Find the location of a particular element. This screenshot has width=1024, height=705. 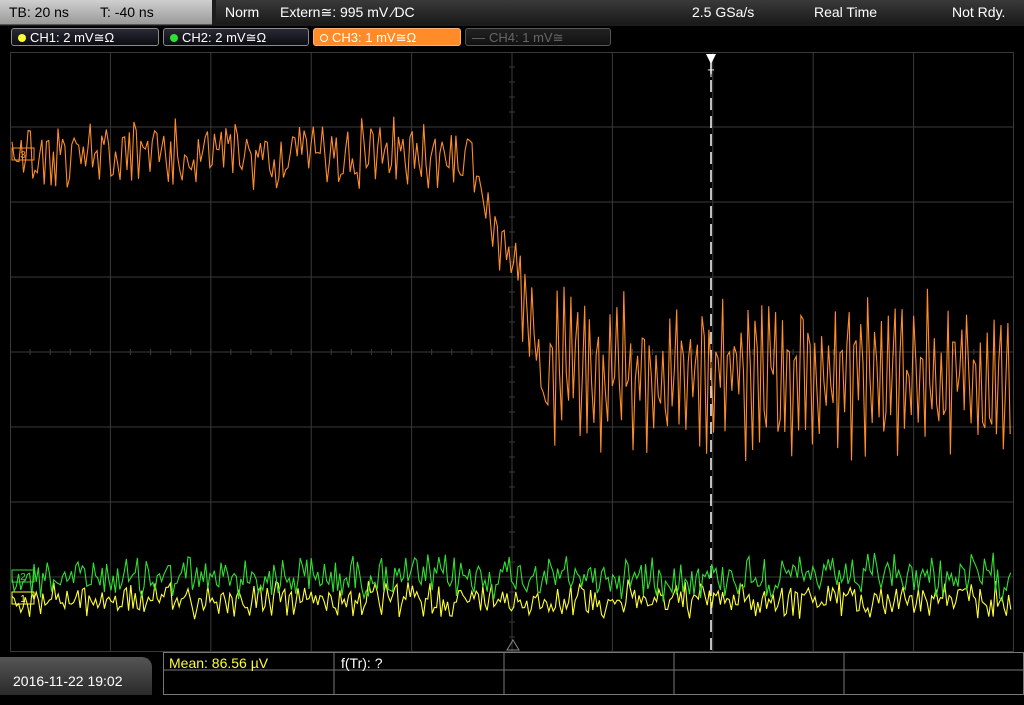

measurement-grid is located at coordinates (593, 673).